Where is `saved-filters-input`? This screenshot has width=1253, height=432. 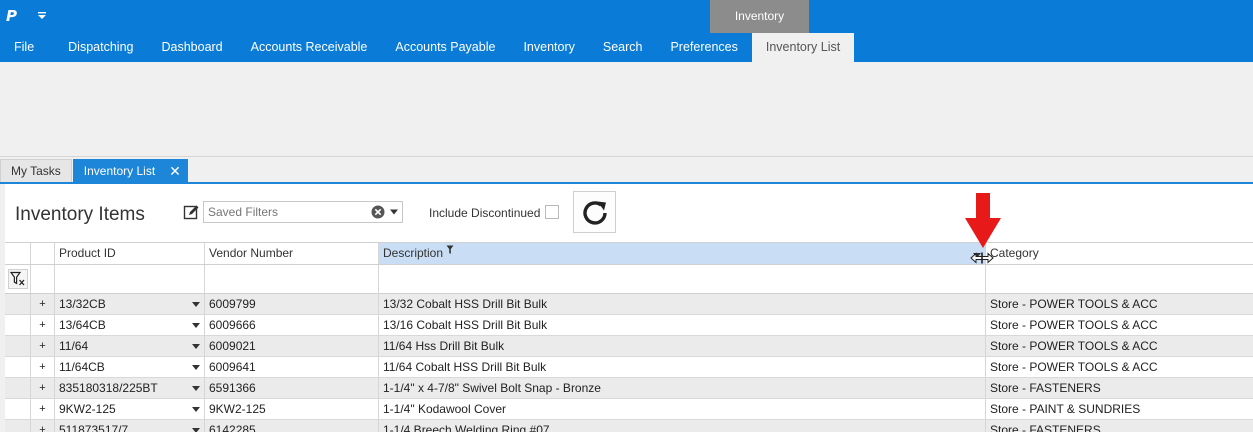 saved-filters-input is located at coordinates (288, 212).